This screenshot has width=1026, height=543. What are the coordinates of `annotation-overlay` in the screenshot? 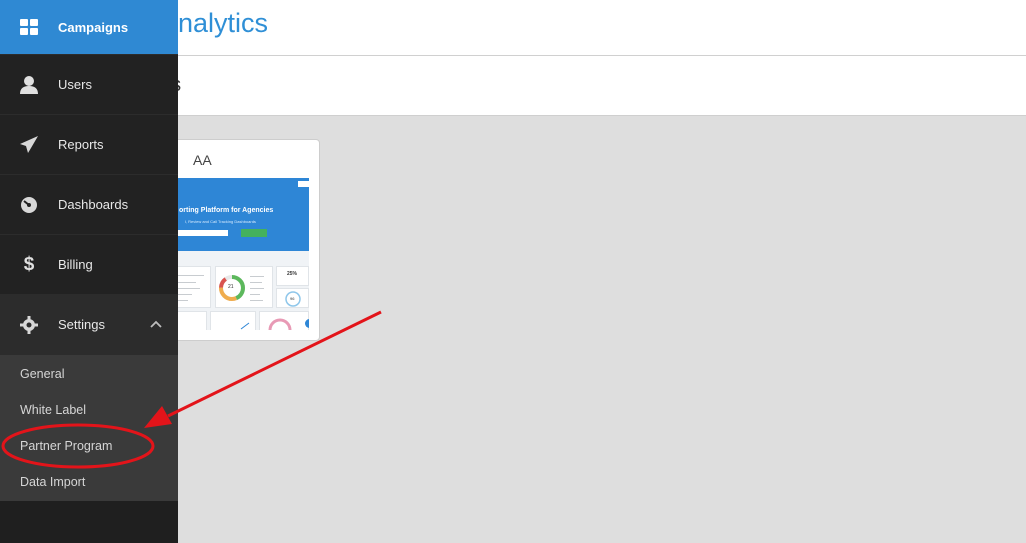 It's located at (191, 389).